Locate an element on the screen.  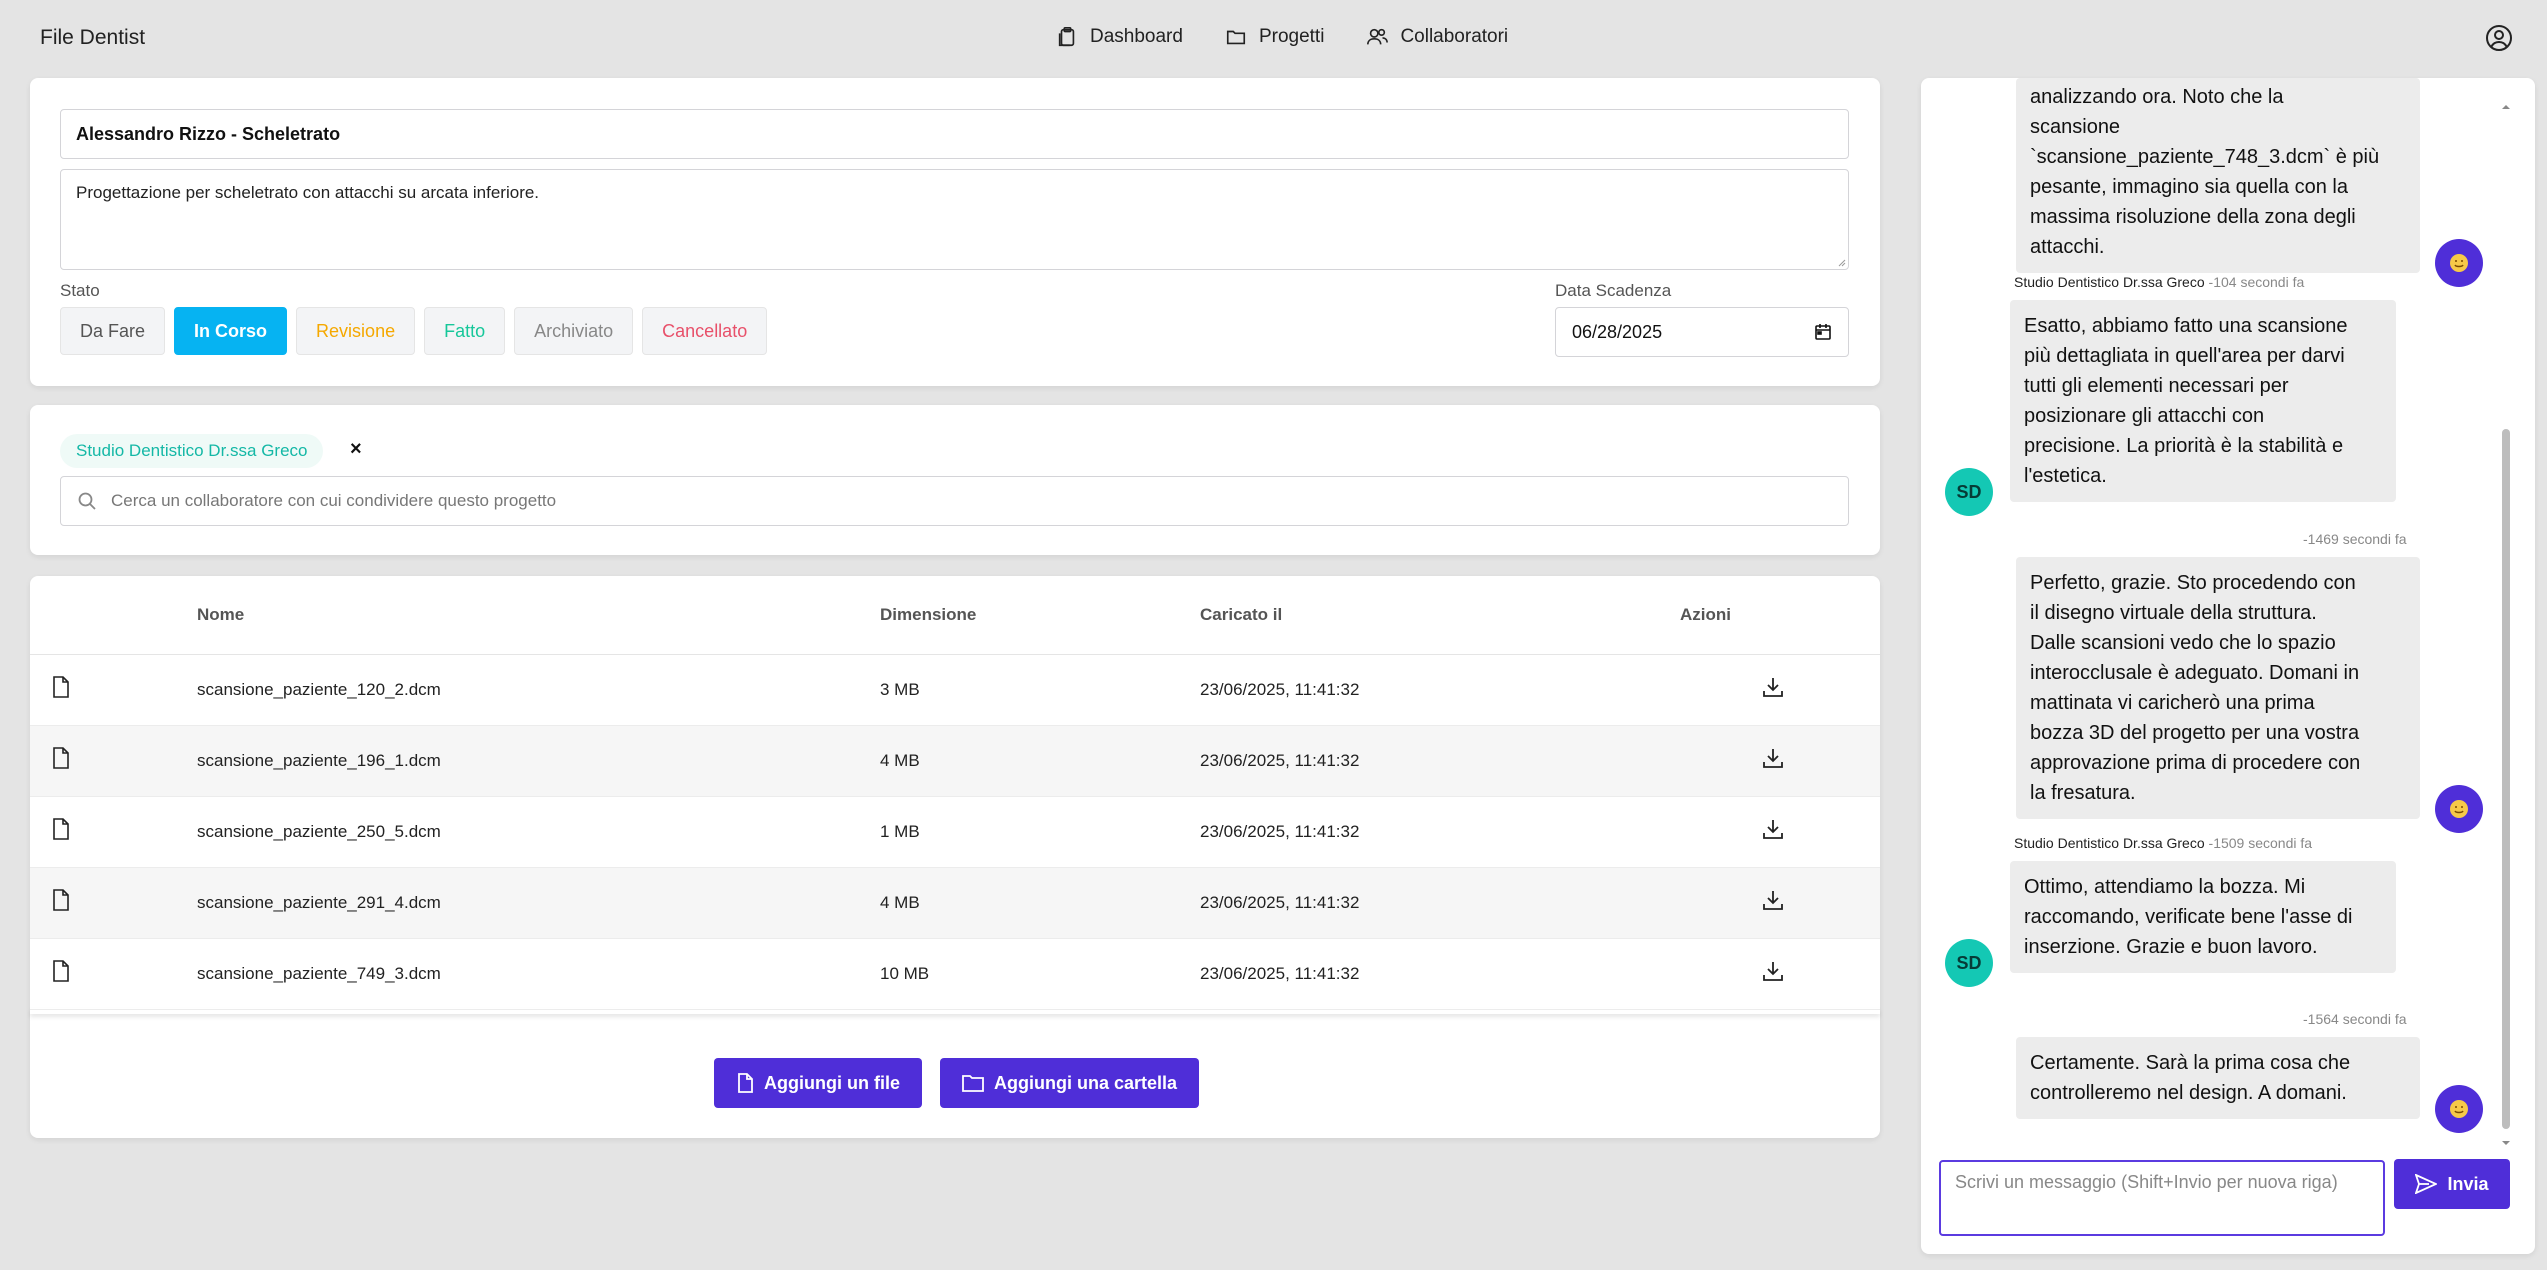
file-name: scansione_paziente_120_2.dcm is located at coordinates (538, 690).